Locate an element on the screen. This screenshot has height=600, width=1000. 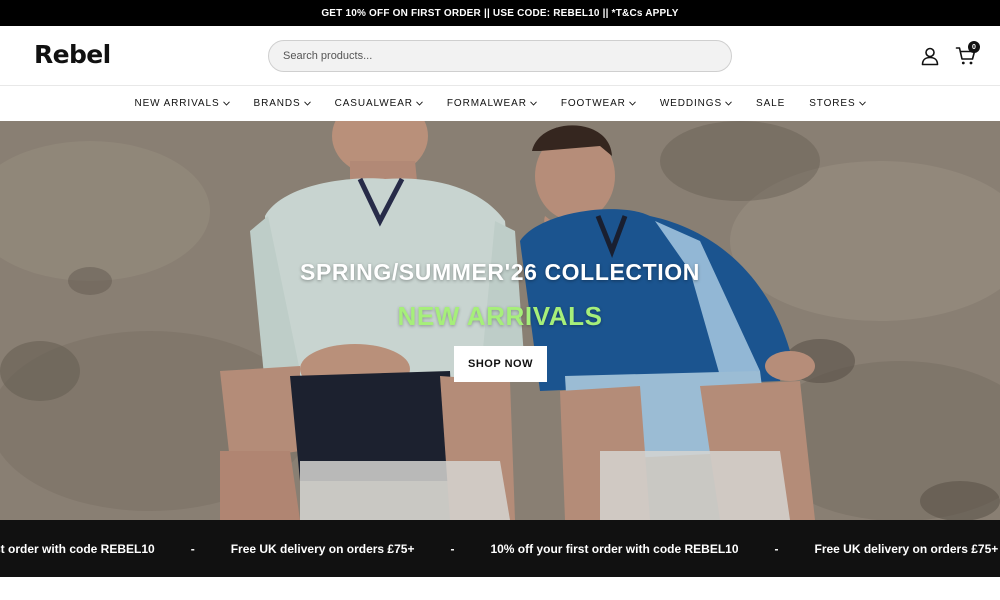
nav-item-casualwear: CASUALWEAR is located at coordinates (379, 103).